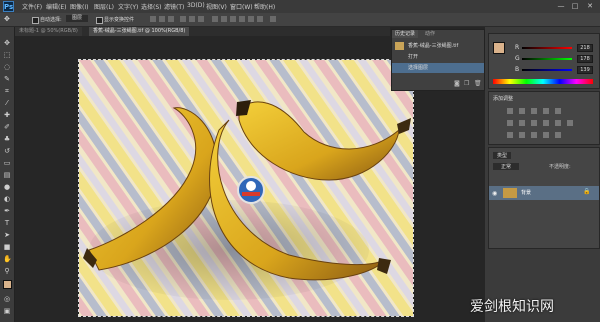 The image size is (600, 322). What do you see at coordinates (517, 69) in the screenshot?
I see `blue-label: B` at bounding box center [517, 69].